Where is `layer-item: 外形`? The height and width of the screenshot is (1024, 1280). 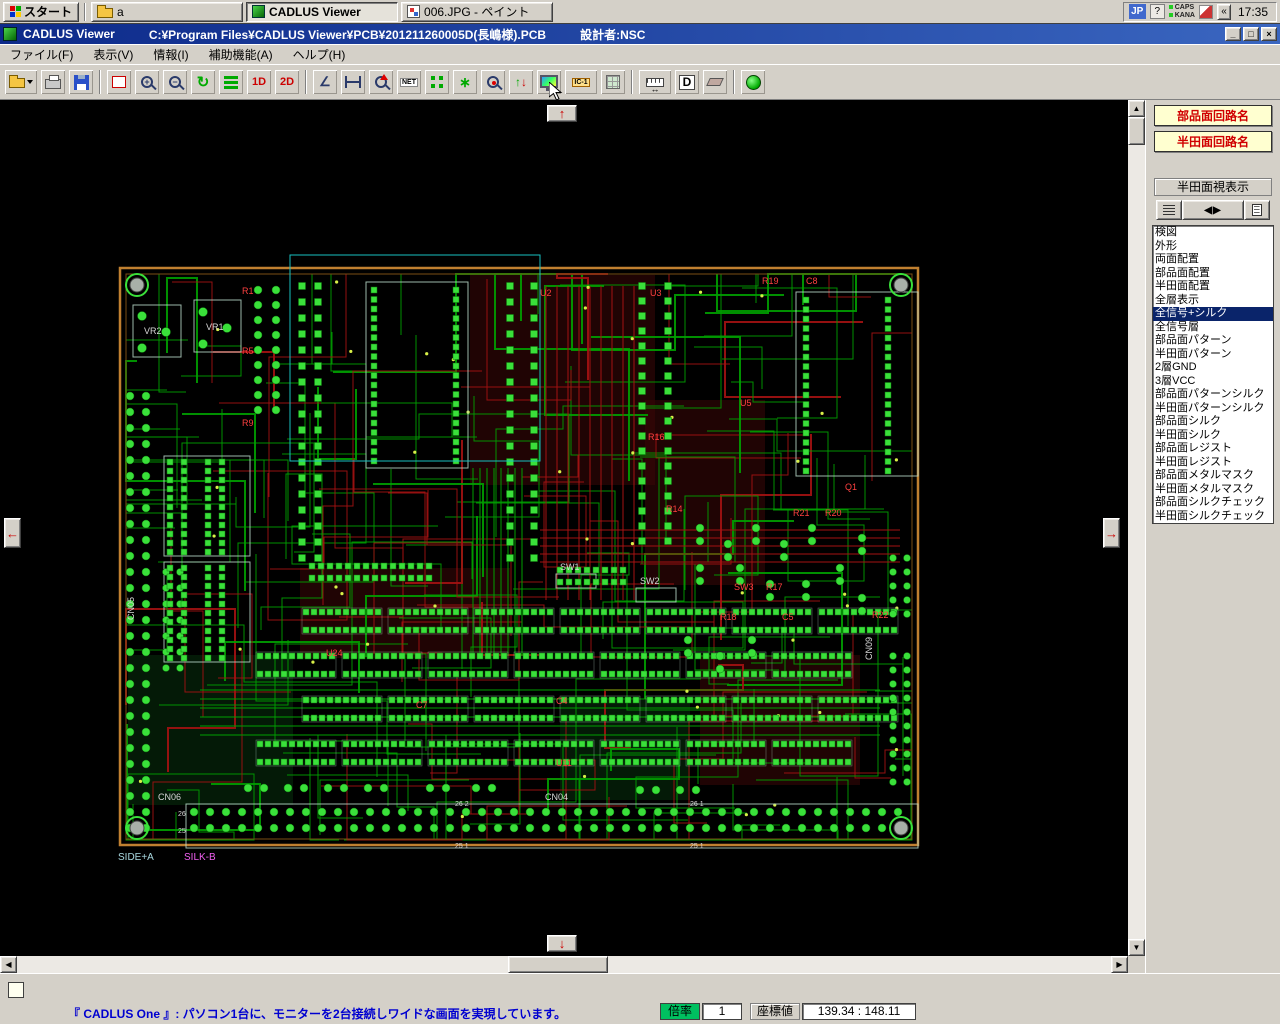
layer-item: 外形 is located at coordinates (1213, 247).